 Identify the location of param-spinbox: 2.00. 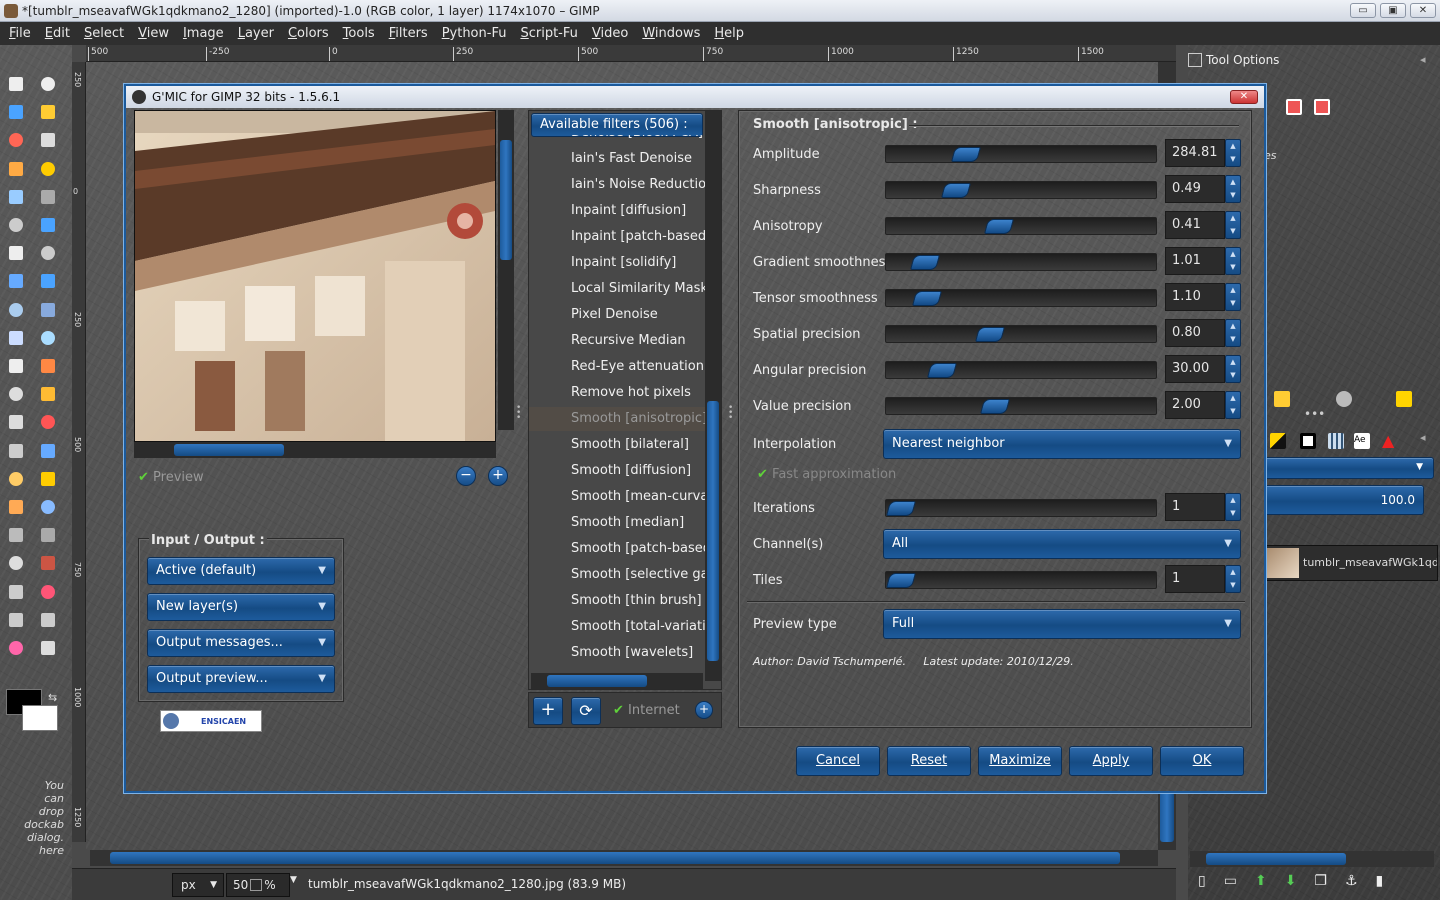
(1195, 405).